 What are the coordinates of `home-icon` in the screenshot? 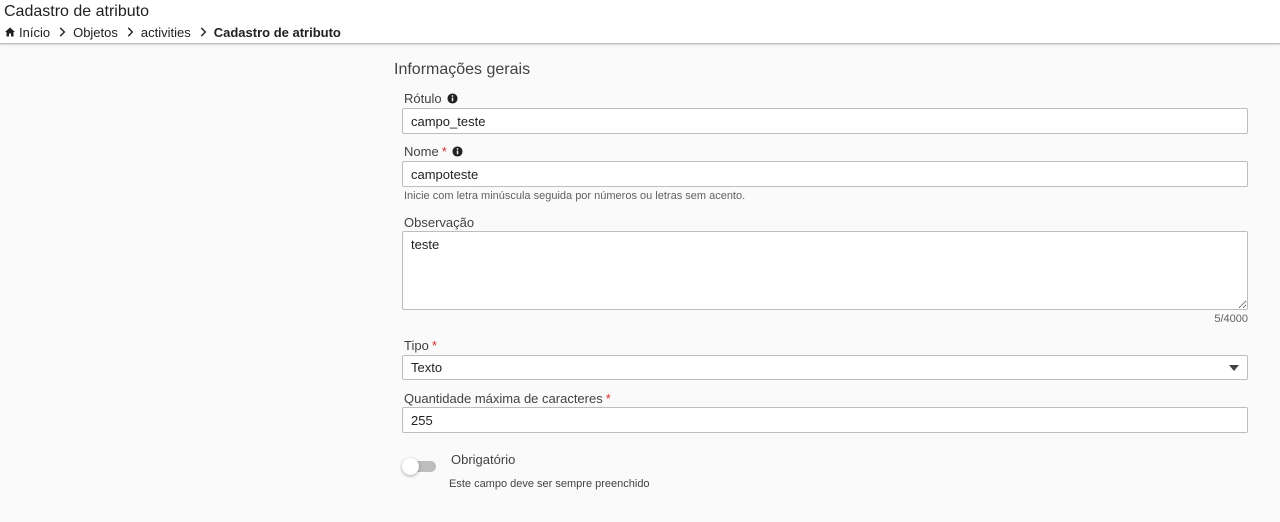 It's located at (10, 32).